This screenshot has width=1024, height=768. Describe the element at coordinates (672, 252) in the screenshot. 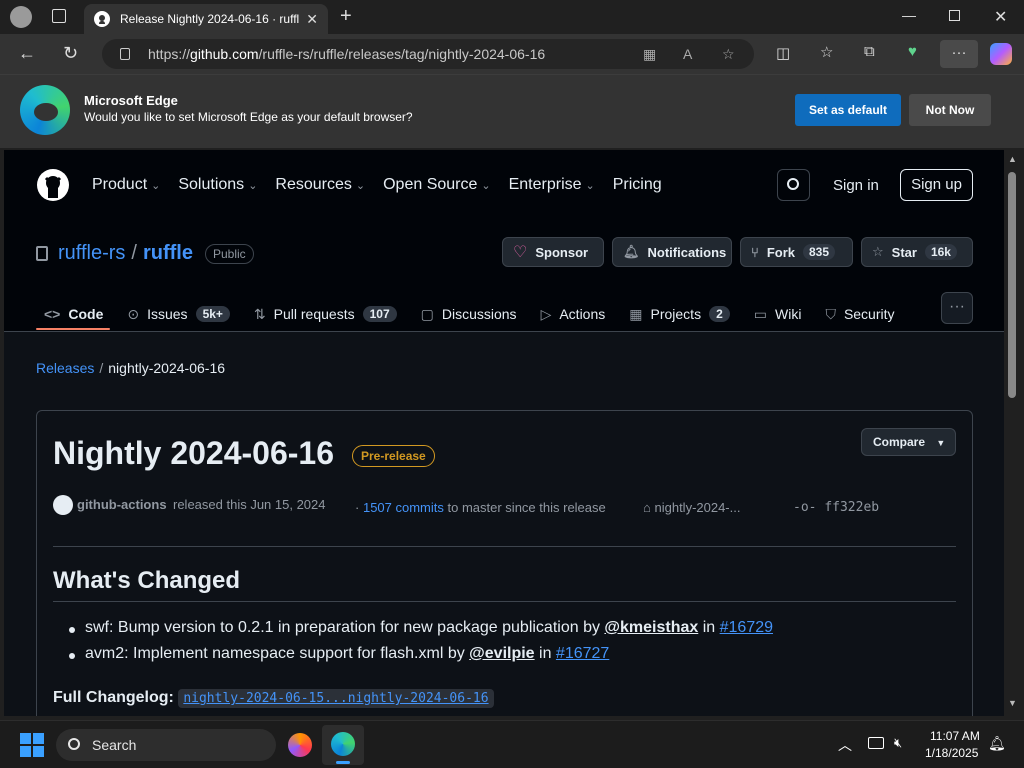

I see `notifications-button: 🔔︎ Notifications` at that location.